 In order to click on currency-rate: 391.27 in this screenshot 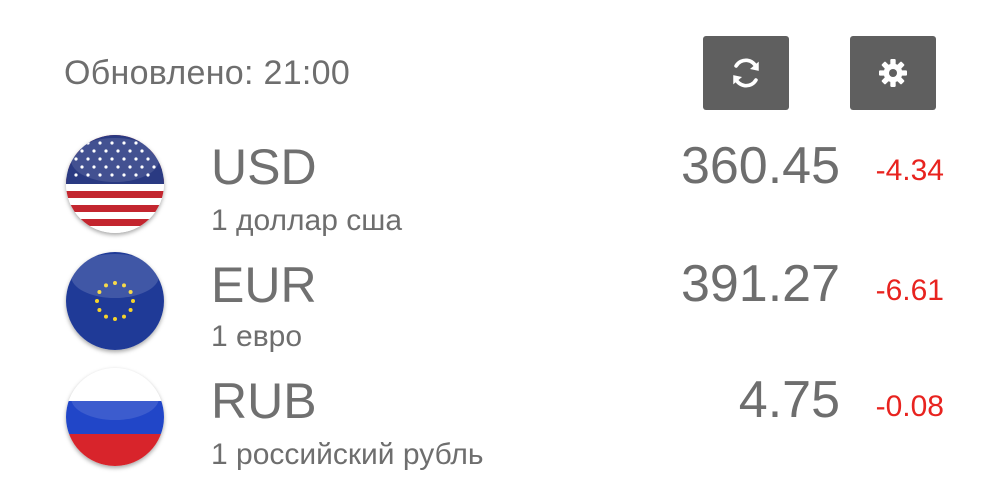, I will do `click(760, 284)`.